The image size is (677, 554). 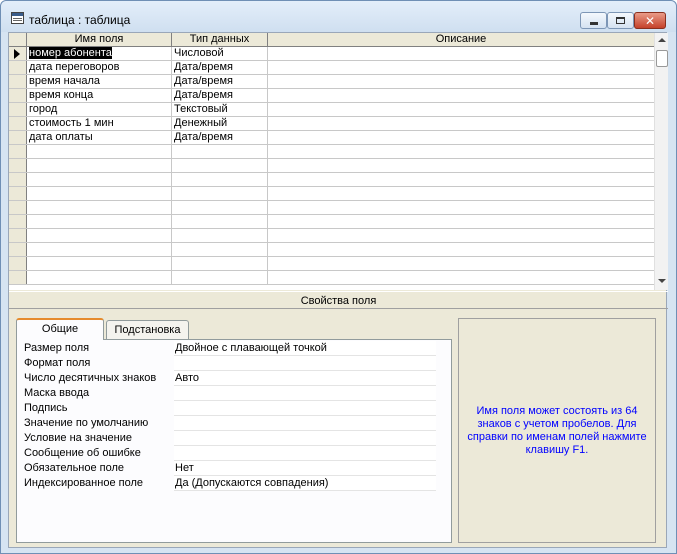 I want to click on column-header-field-name: Имя поля, so click(x=99, y=39).